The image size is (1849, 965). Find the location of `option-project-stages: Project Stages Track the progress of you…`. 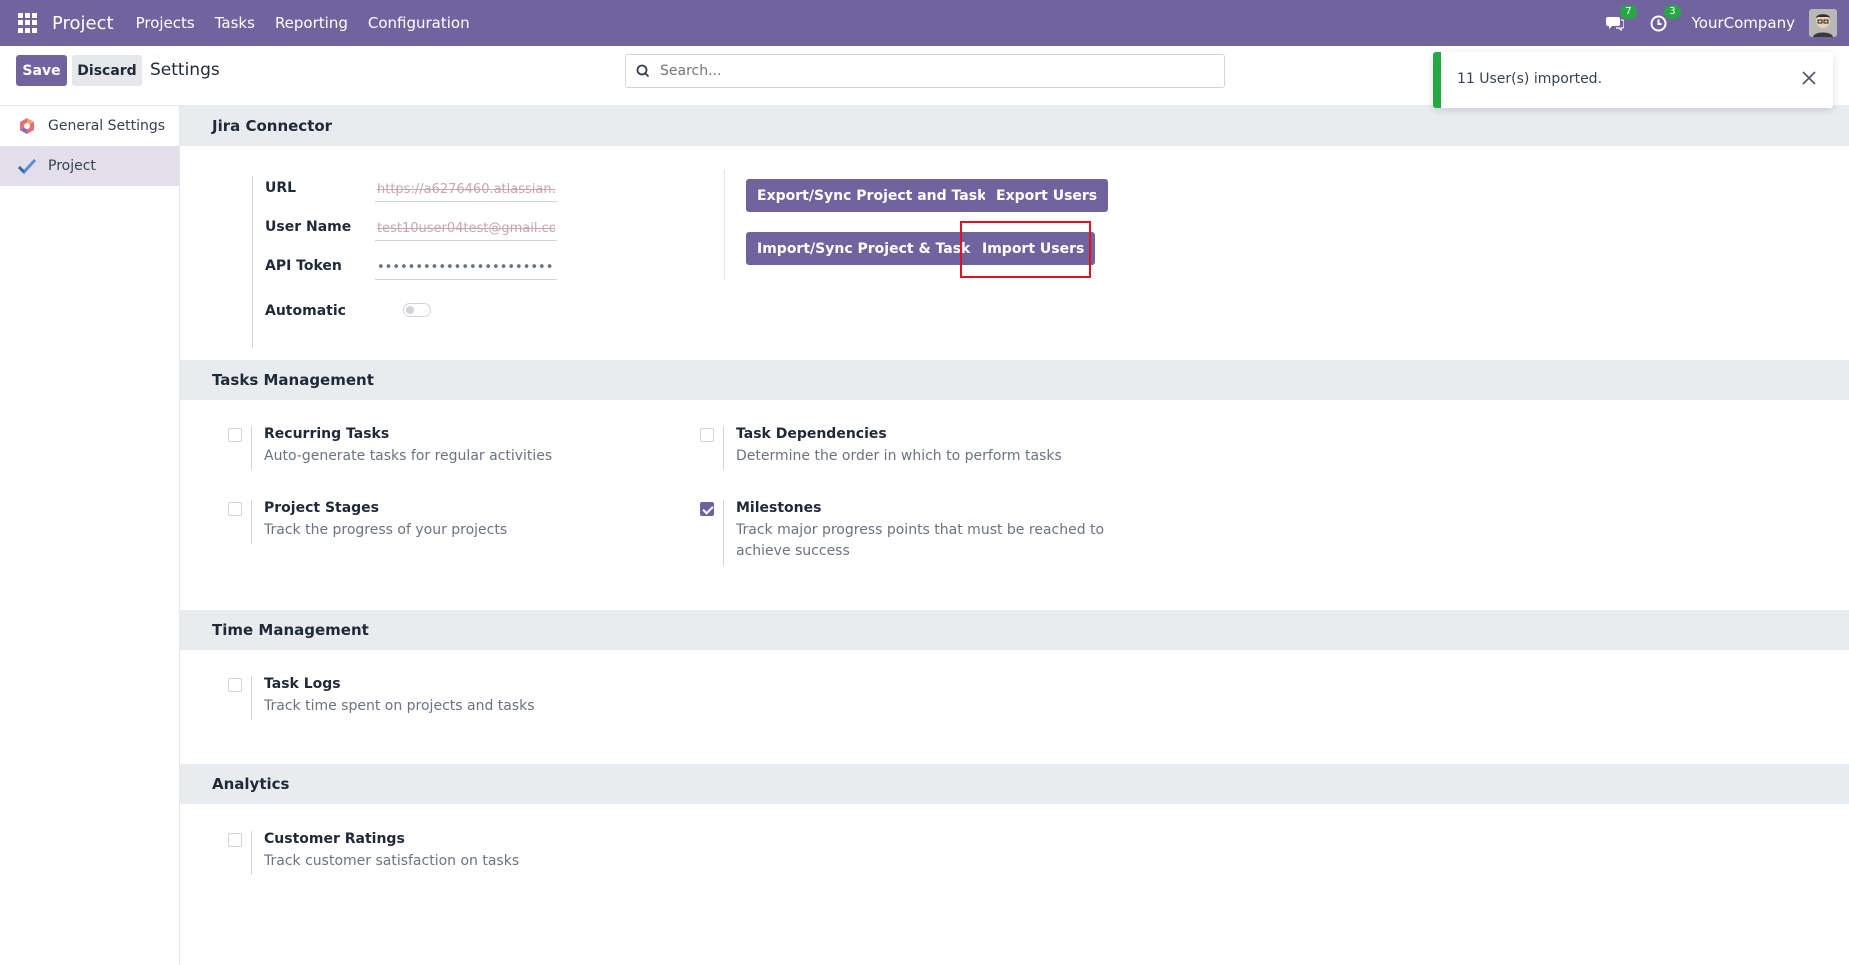

option-project-stages: Project Stages Track the progress of you… is located at coordinates (438, 522).